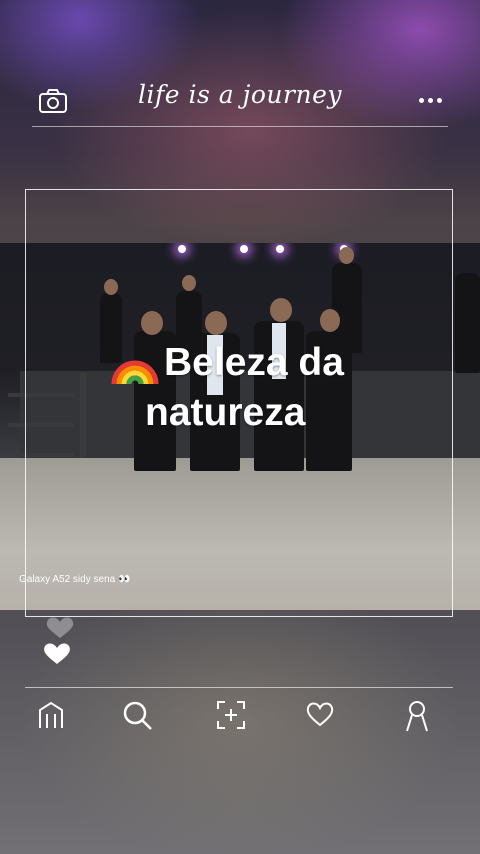 The image size is (480, 854). I want to click on profile-icon, so click(417, 716).